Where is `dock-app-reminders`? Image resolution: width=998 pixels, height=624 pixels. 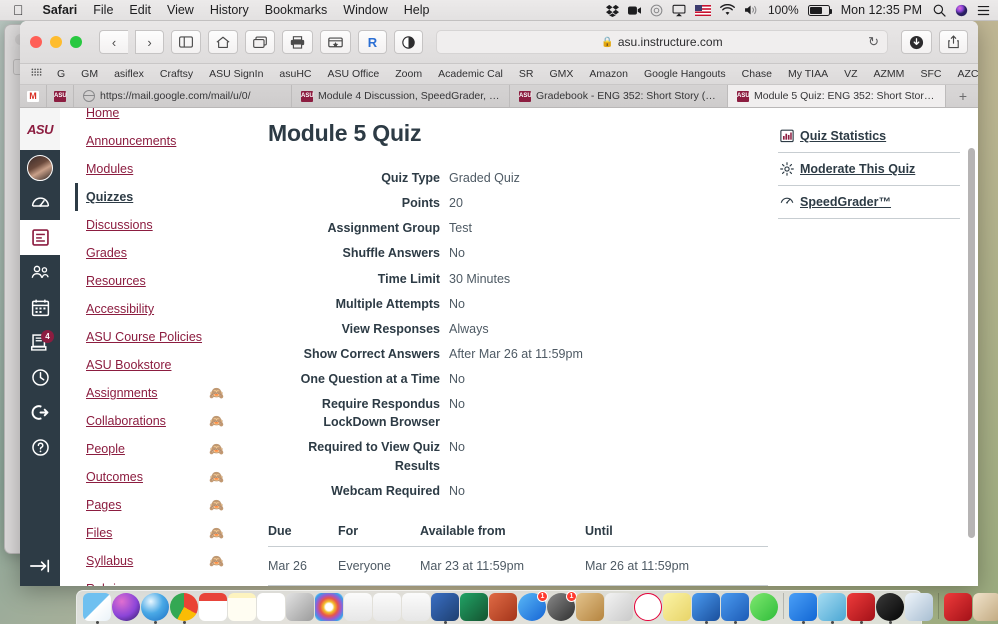
dock-app-reminders is located at coordinates (271, 607).